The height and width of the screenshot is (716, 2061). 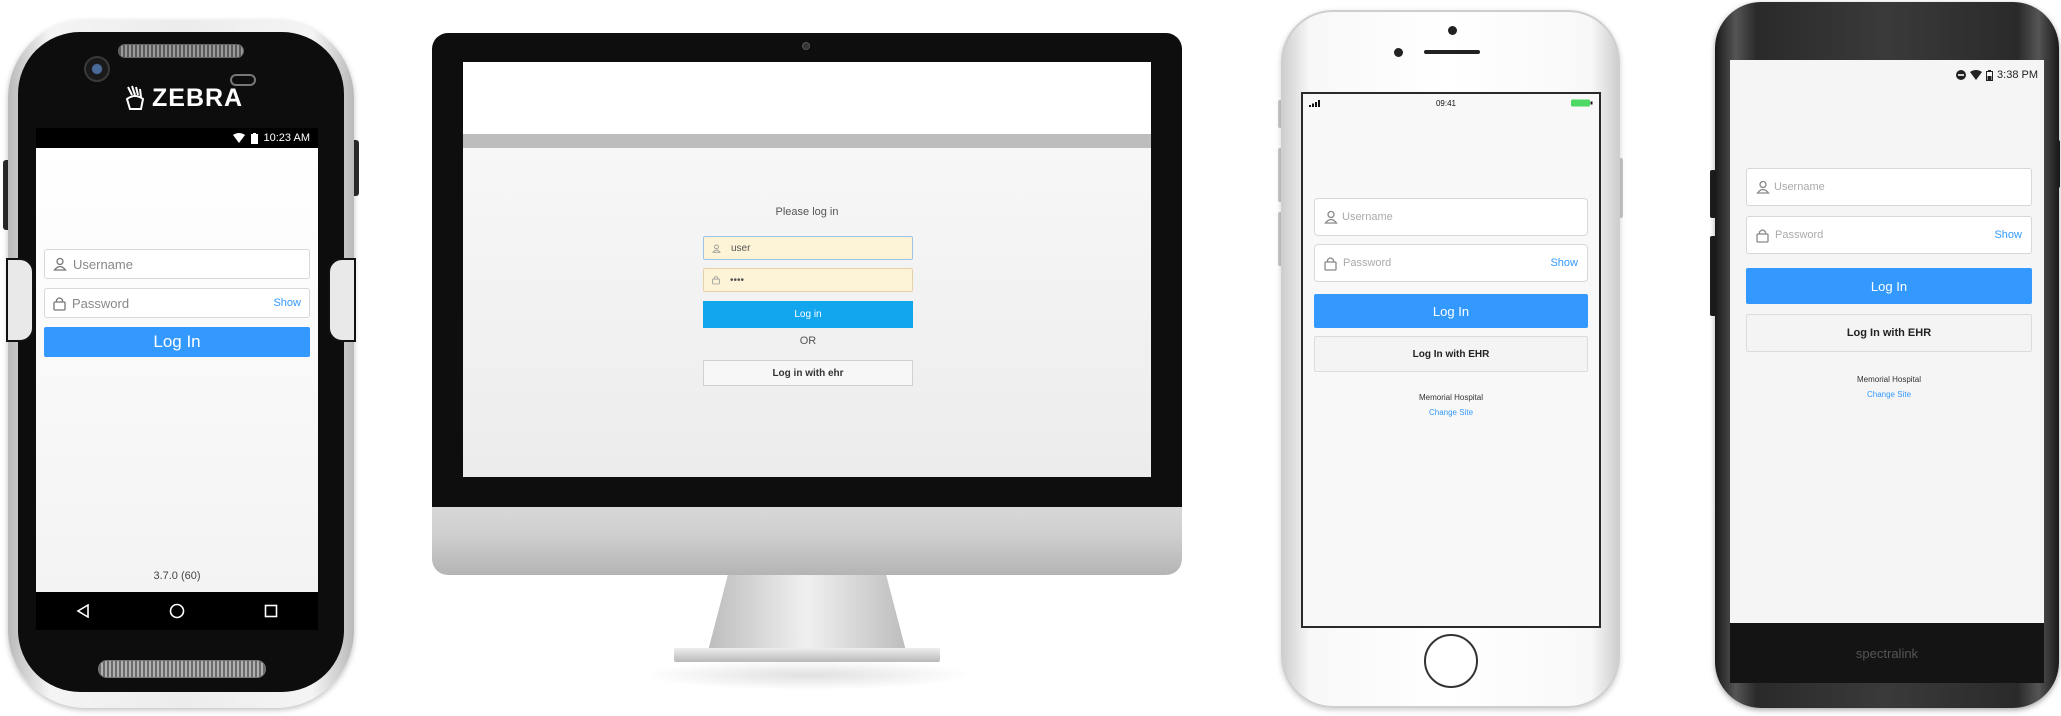 I want to click on status-time: 10:23 AM, so click(x=286, y=138).